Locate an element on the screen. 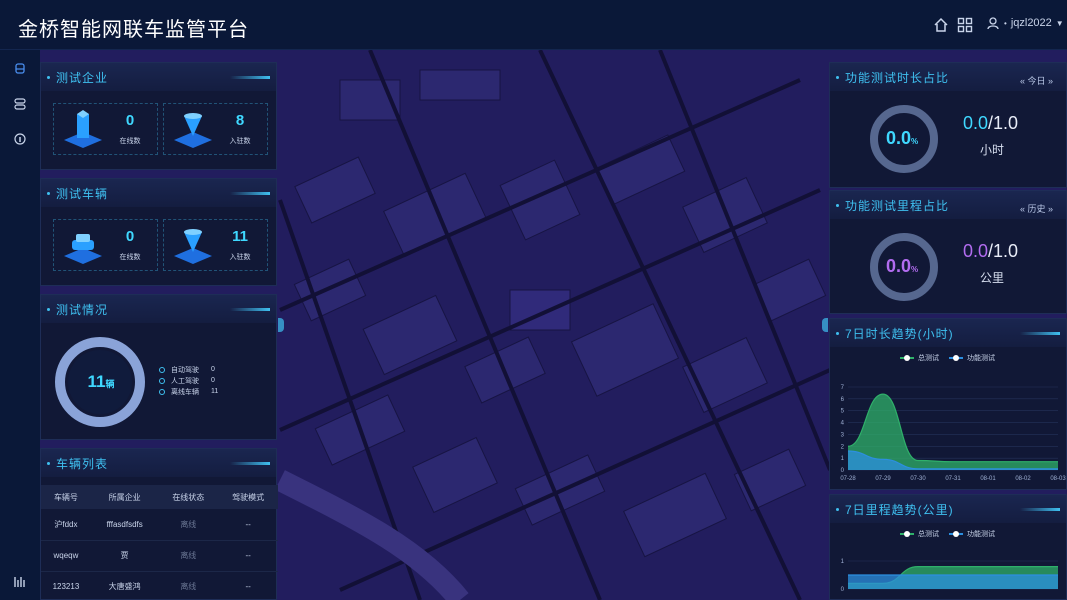 This screenshot has width=1067, height=600. y-tick-label: 3 is located at coordinates (843, 435).